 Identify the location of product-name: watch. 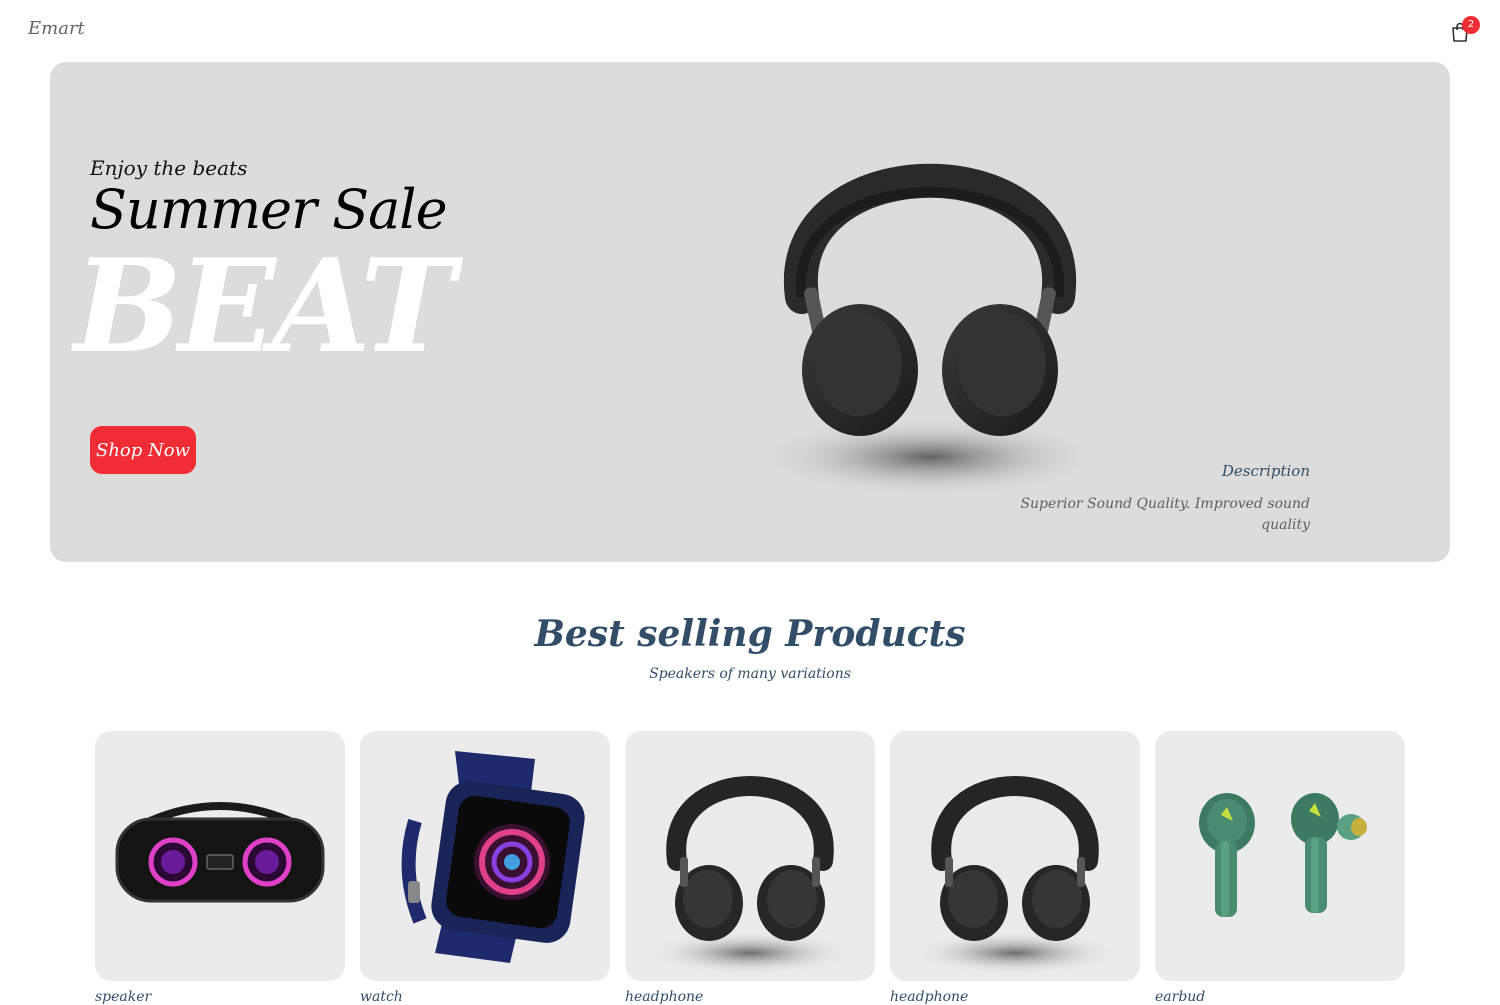
(381, 997).